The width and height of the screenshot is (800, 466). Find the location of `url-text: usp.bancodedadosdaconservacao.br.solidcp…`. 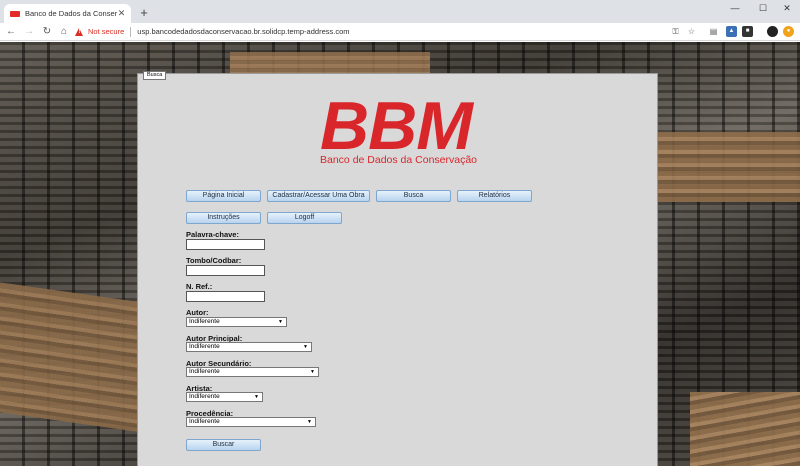

url-text: usp.bancodedadosdaconservacao.br.solidcp… is located at coordinates (243, 31).